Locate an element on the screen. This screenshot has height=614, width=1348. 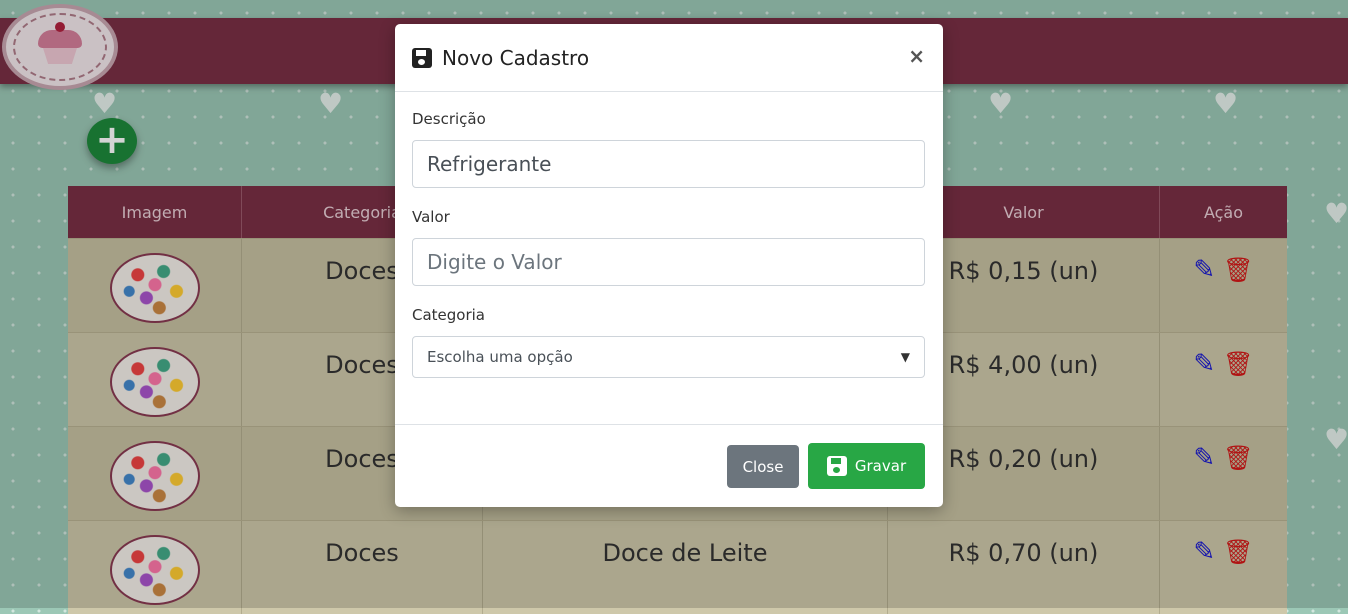
modal-footer: Close Gravar is located at coordinates (669, 465).